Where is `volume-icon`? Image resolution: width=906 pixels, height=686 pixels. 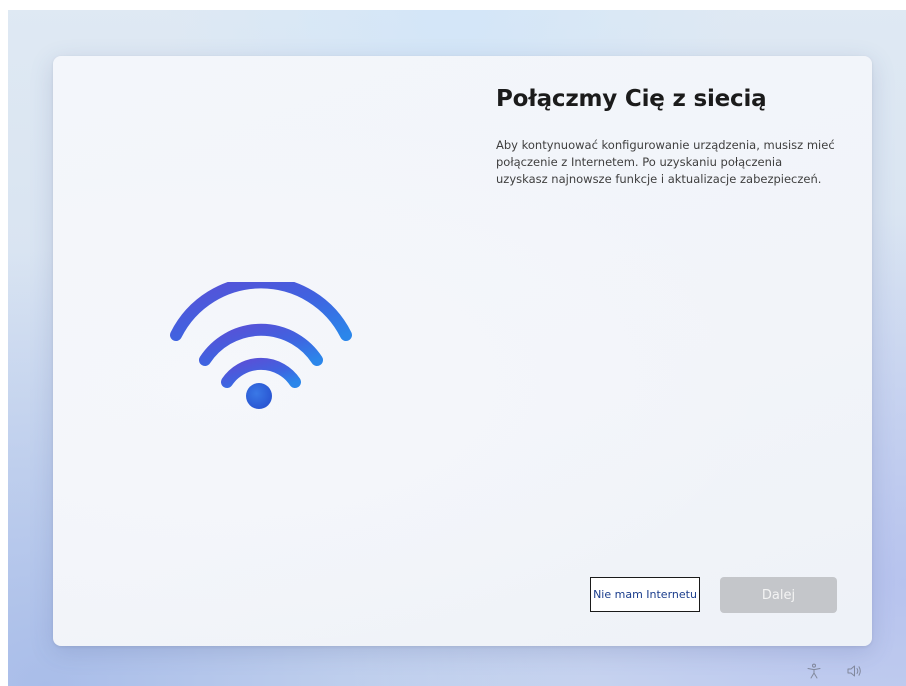 volume-icon is located at coordinates (854, 671).